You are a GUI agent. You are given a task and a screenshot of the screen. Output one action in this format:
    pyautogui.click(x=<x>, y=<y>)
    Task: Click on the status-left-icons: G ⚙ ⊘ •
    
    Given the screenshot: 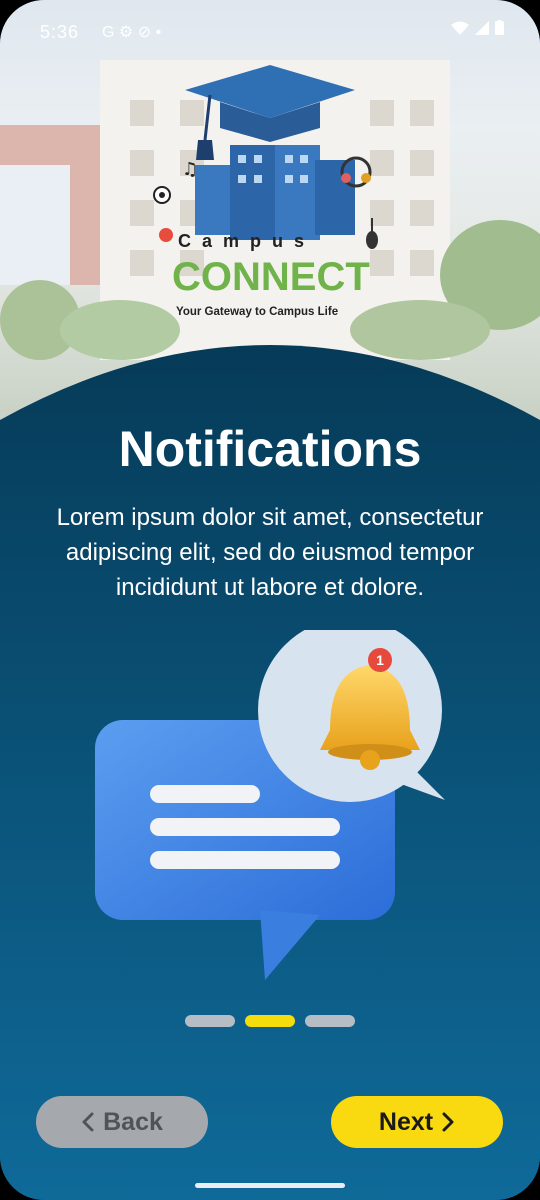 What is the action you would take?
    pyautogui.click(x=131, y=32)
    